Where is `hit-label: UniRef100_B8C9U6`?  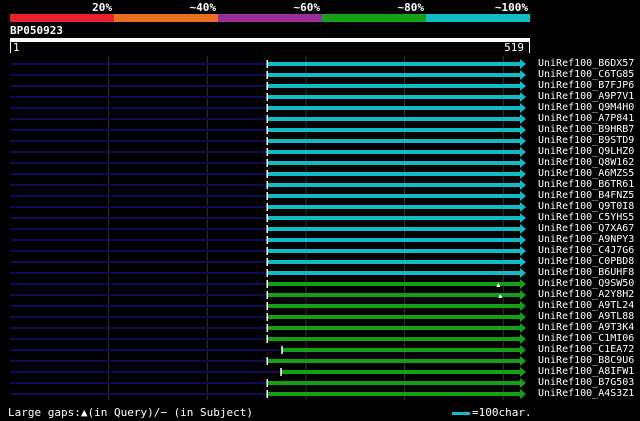
hit-label: UniRef100_B8C9U6 is located at coordinates (586, 360).